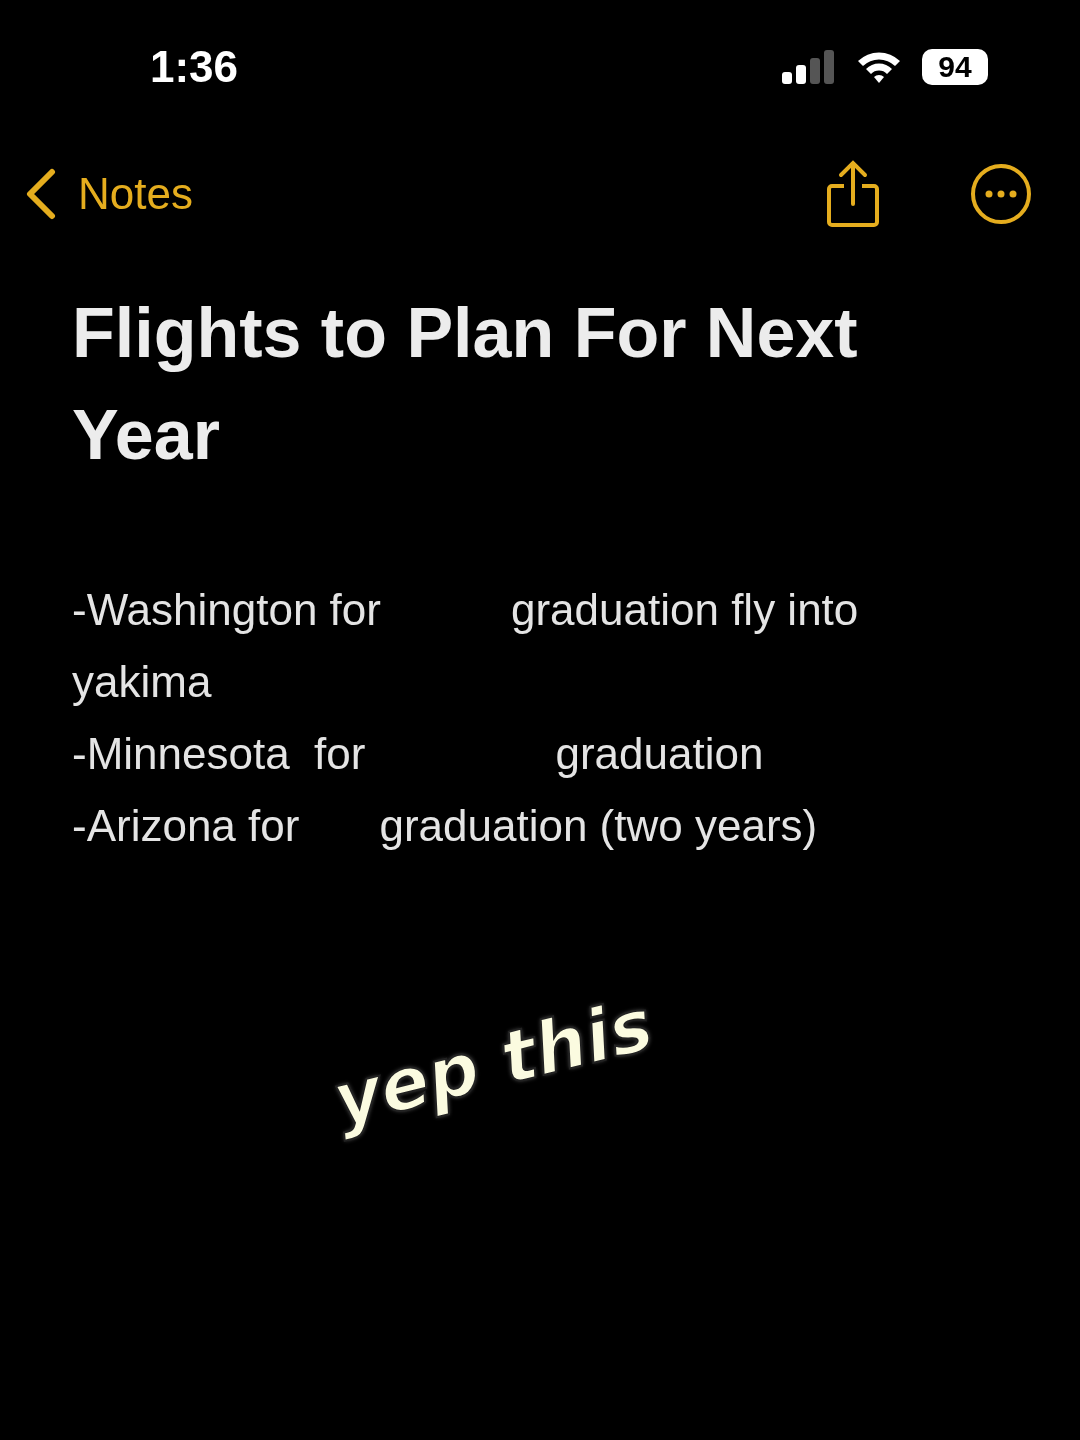  Describe the element at coordinates (809, 67) in the screenshot. I see `signal-icon` at that location.